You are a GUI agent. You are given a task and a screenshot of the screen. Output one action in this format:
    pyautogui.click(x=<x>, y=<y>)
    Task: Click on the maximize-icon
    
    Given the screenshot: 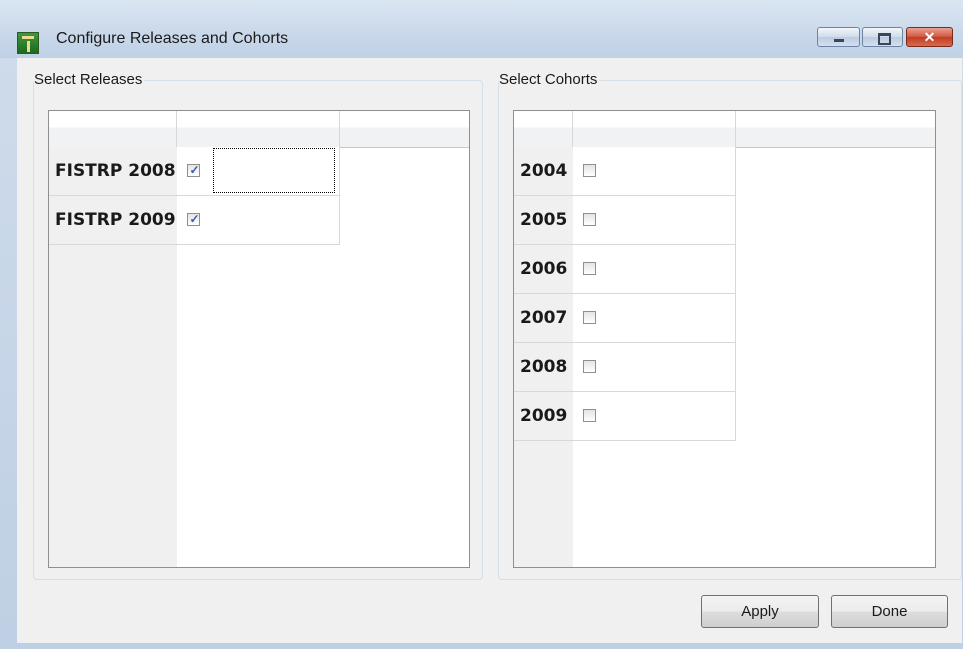 What is the action you would take?
    pyautogui.click(x=884, y=39)
    